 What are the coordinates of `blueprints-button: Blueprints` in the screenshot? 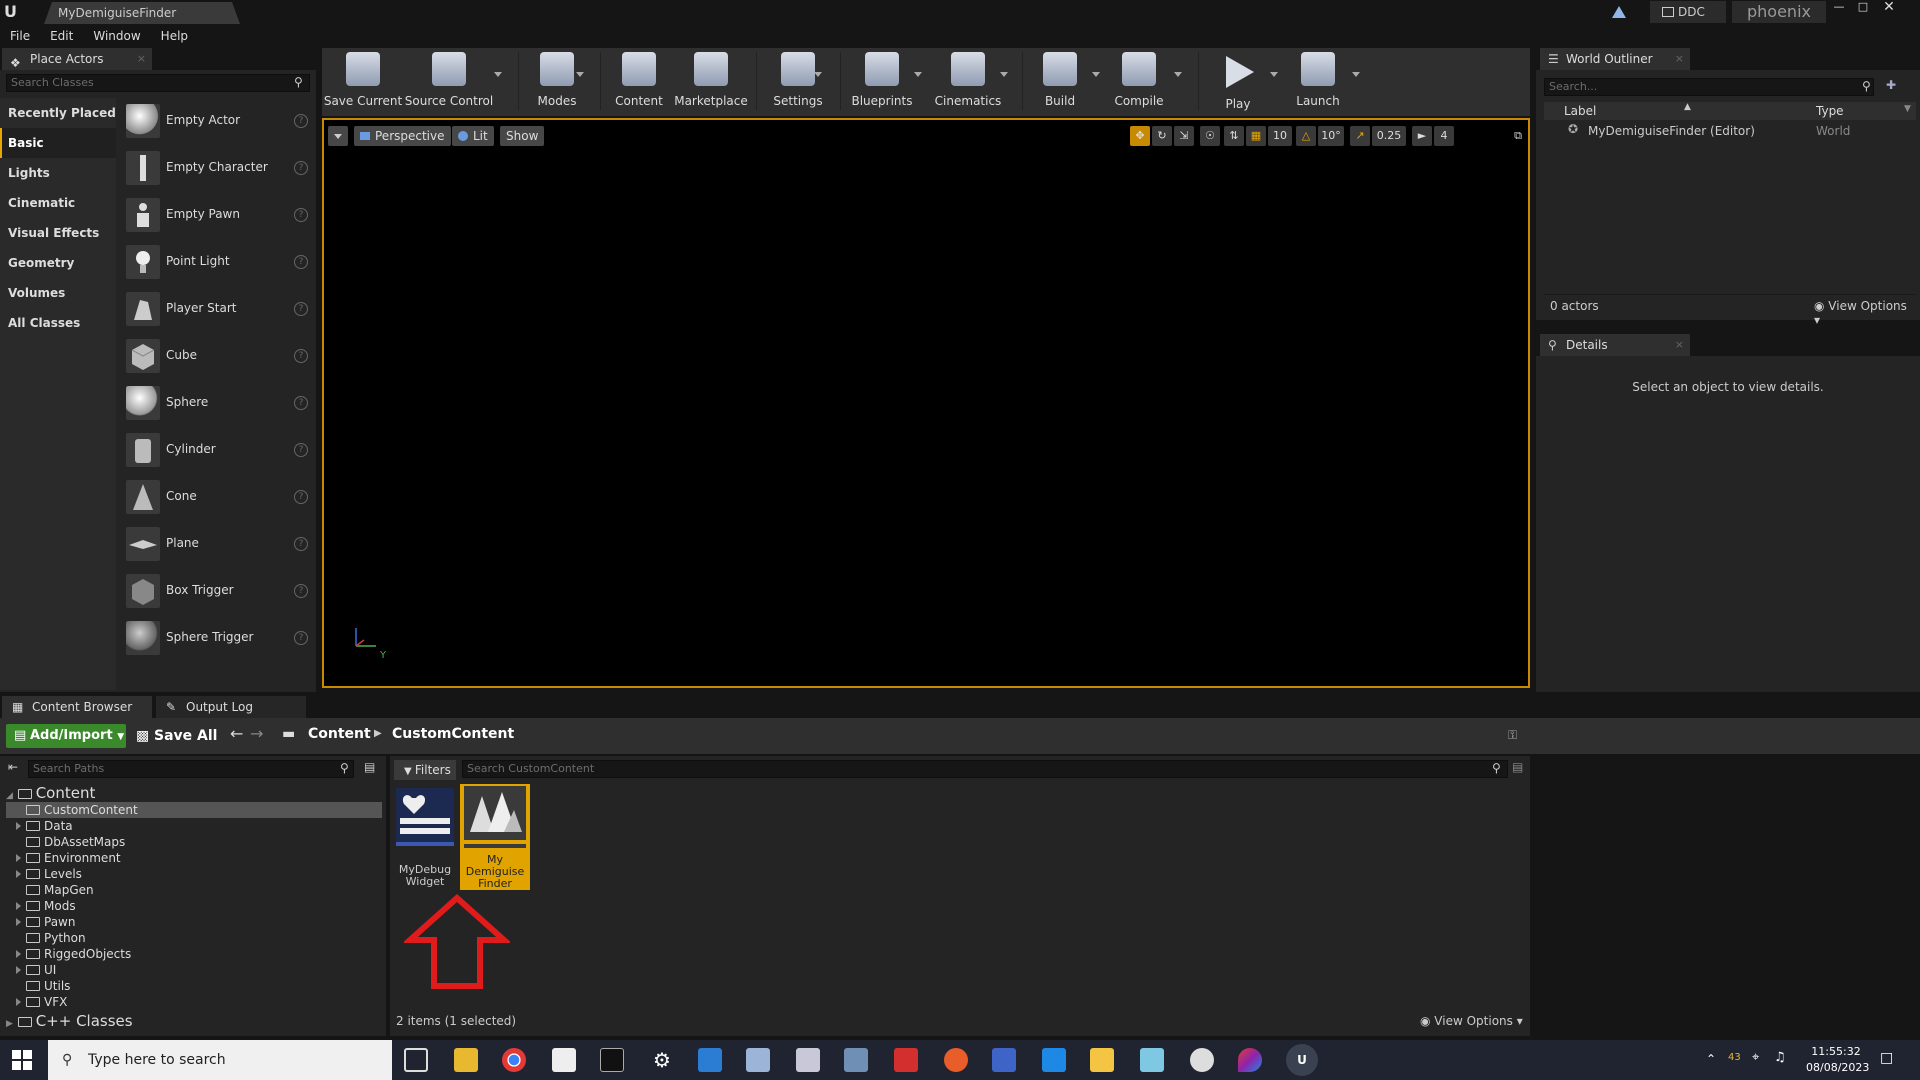 It's located at (882, 82).